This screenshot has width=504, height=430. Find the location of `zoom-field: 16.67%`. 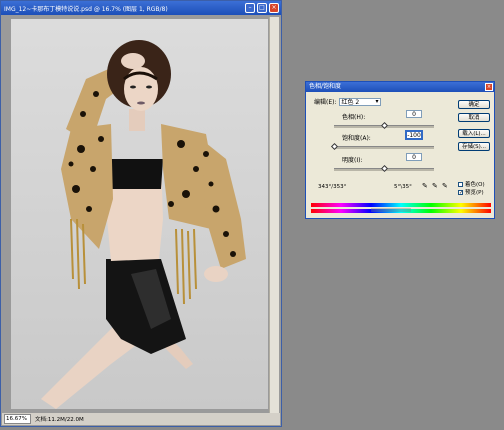

zoom-field: 16.67% is located at coordinates (17, 419).